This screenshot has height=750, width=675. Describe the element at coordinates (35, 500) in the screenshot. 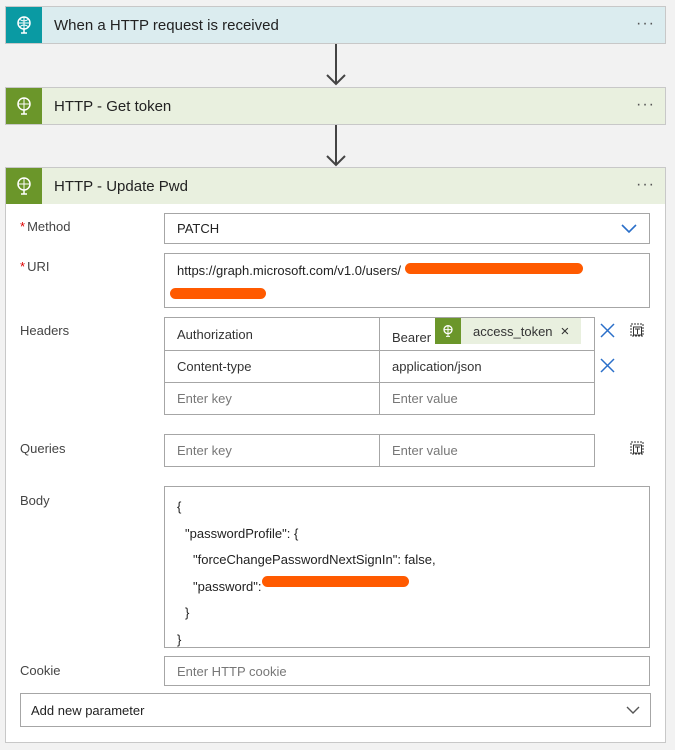

I see `body-label: Body` at that location.